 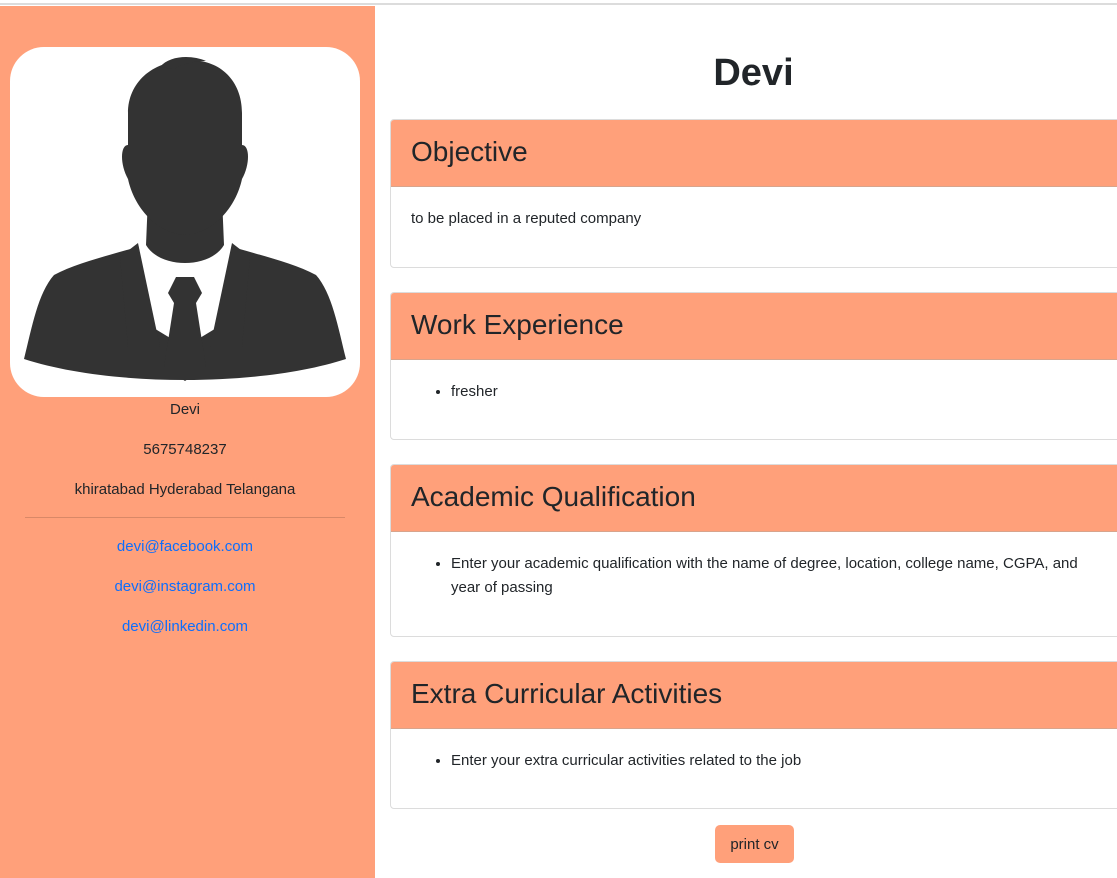 I want to click on objective-body: to be placed in a reputed company, so click(x=754, y=209).